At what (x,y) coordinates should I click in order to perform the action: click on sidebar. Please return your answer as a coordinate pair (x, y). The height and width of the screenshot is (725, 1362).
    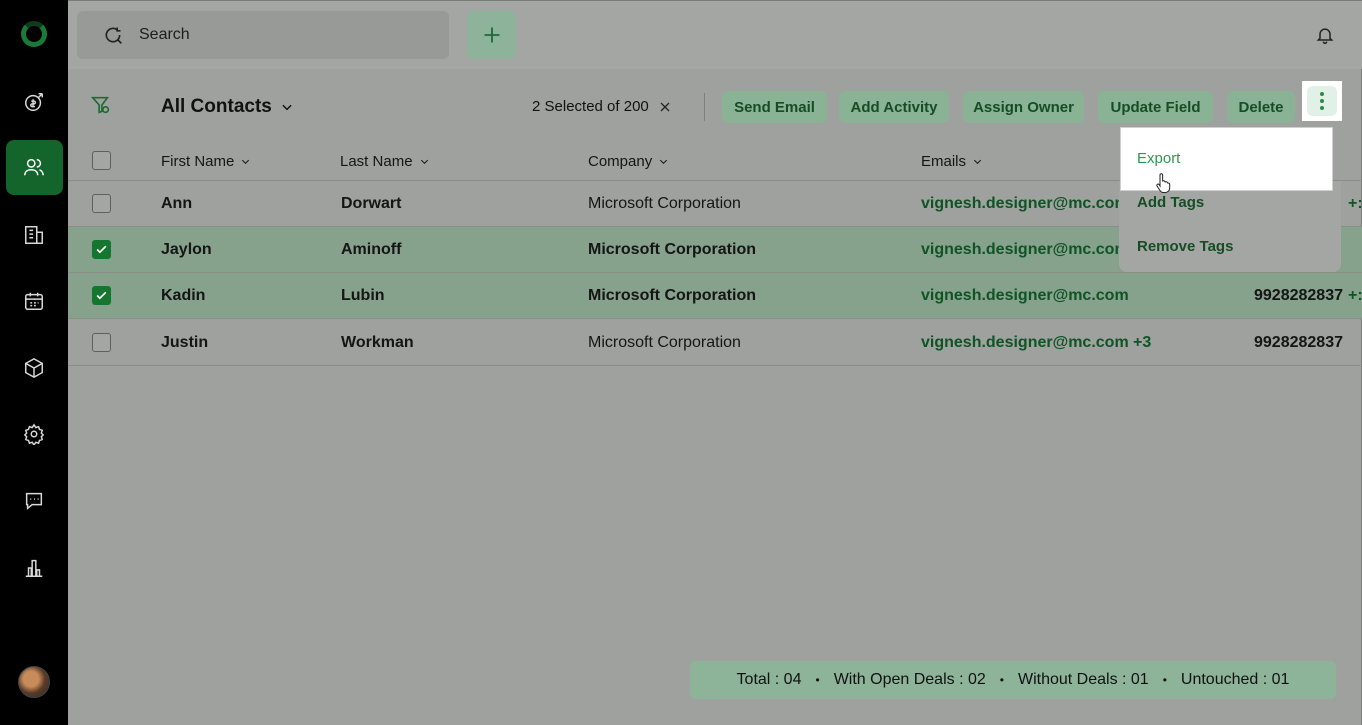
    Looking at the image, I should click on (34, 362).